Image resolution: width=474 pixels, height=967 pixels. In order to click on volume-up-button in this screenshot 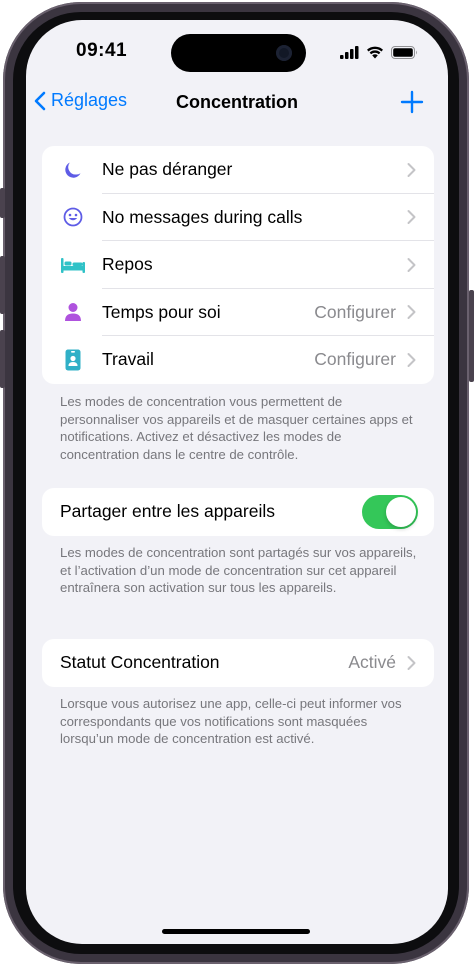, I will do `click(2, 285)`.